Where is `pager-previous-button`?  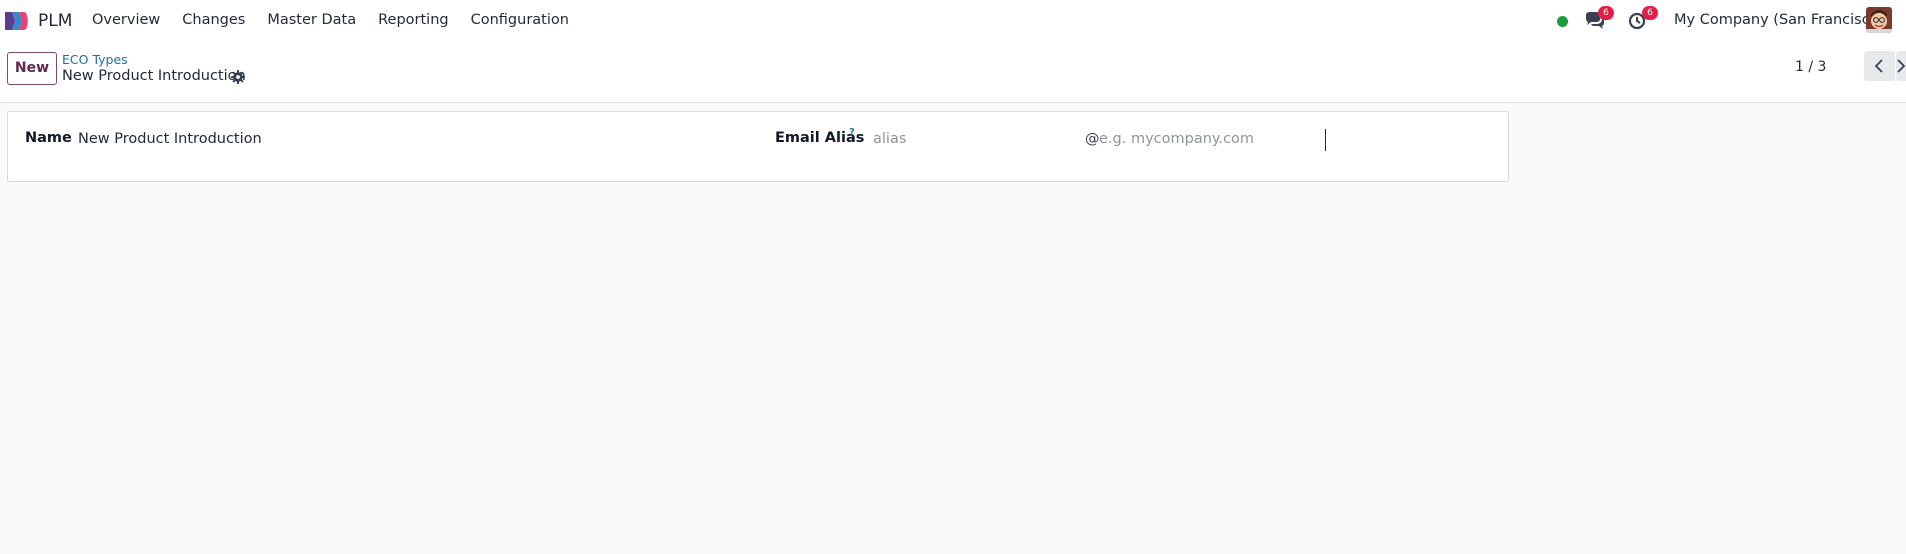
pager-previous-button is located at coordinates (1879, 66).